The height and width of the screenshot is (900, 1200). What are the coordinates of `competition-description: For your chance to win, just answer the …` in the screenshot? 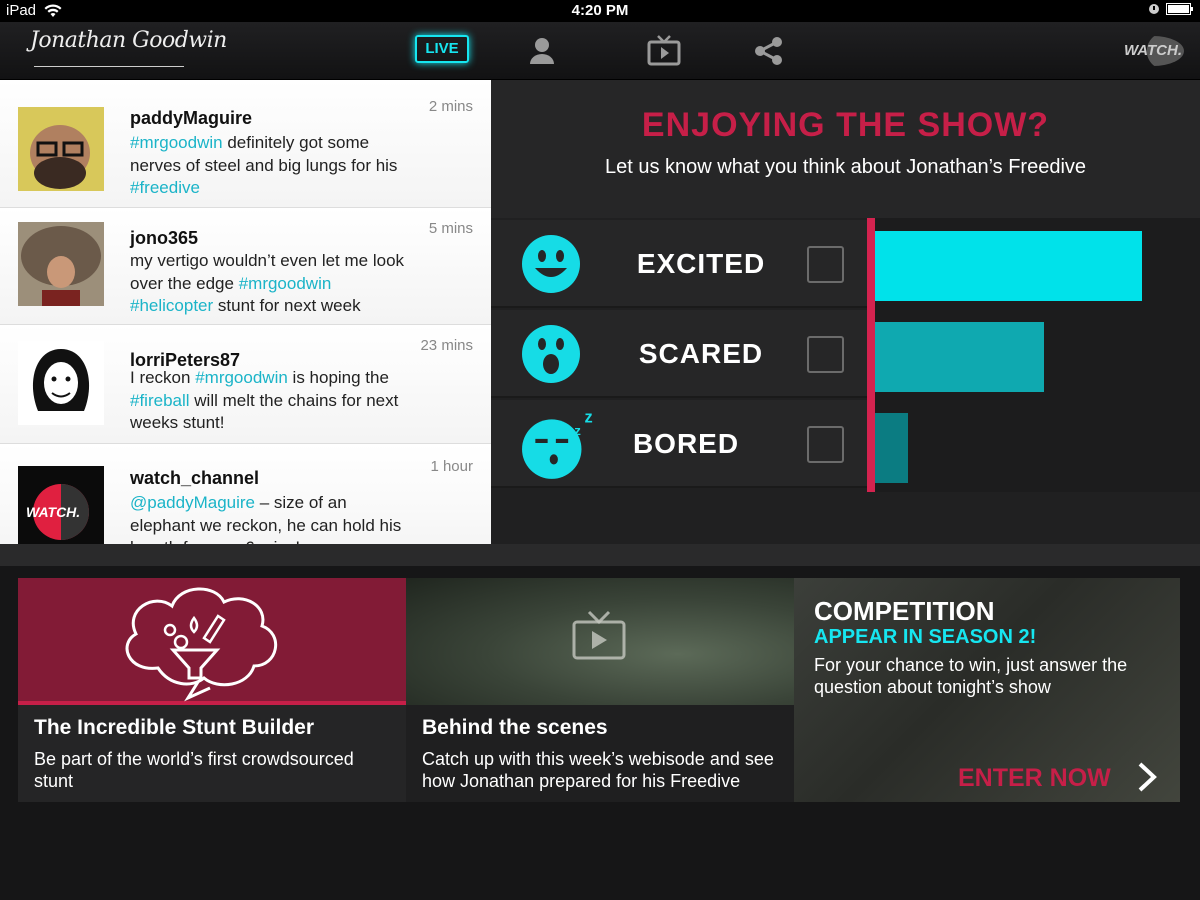 It's located at (971, 676).